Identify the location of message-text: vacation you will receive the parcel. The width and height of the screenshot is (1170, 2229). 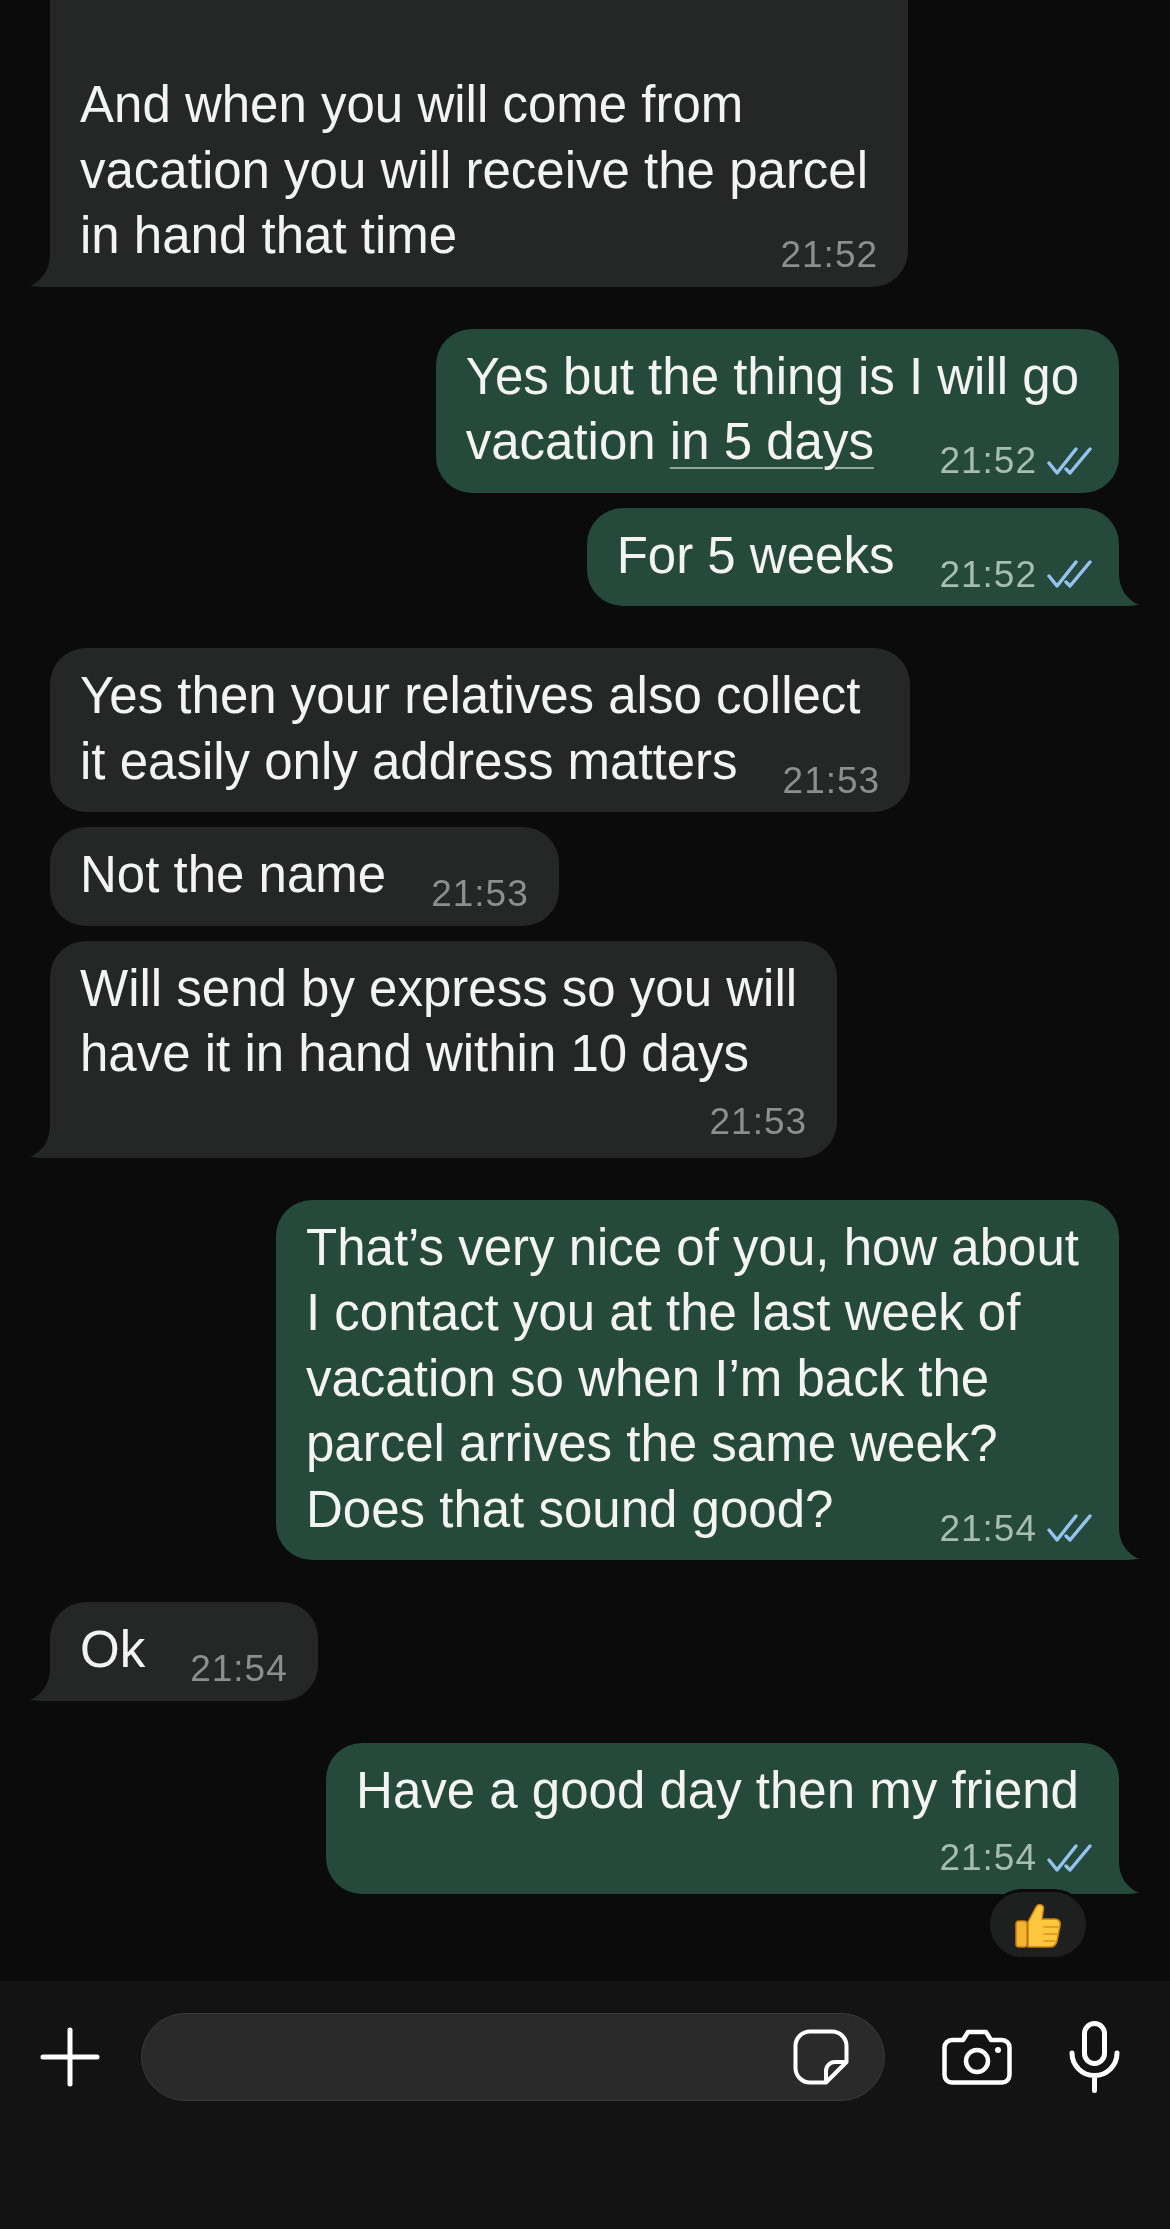
(474, 170).